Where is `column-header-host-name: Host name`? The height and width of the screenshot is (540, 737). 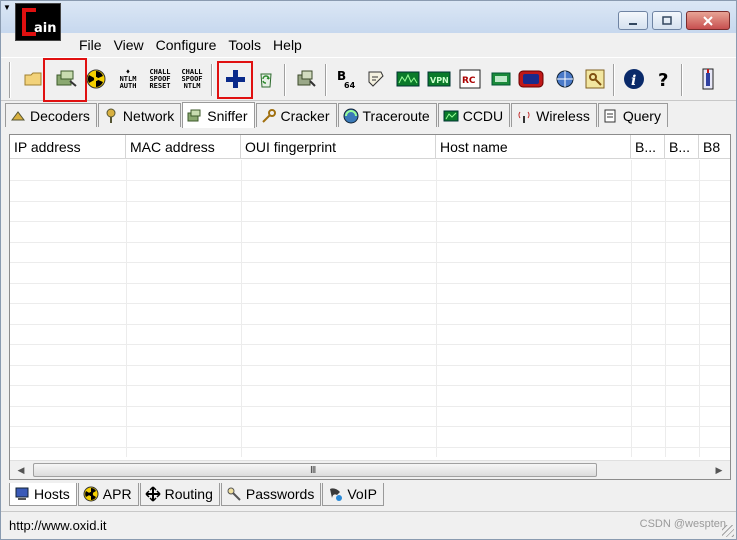
column-header-host-name: Host name is located at coordinates (533, 147).